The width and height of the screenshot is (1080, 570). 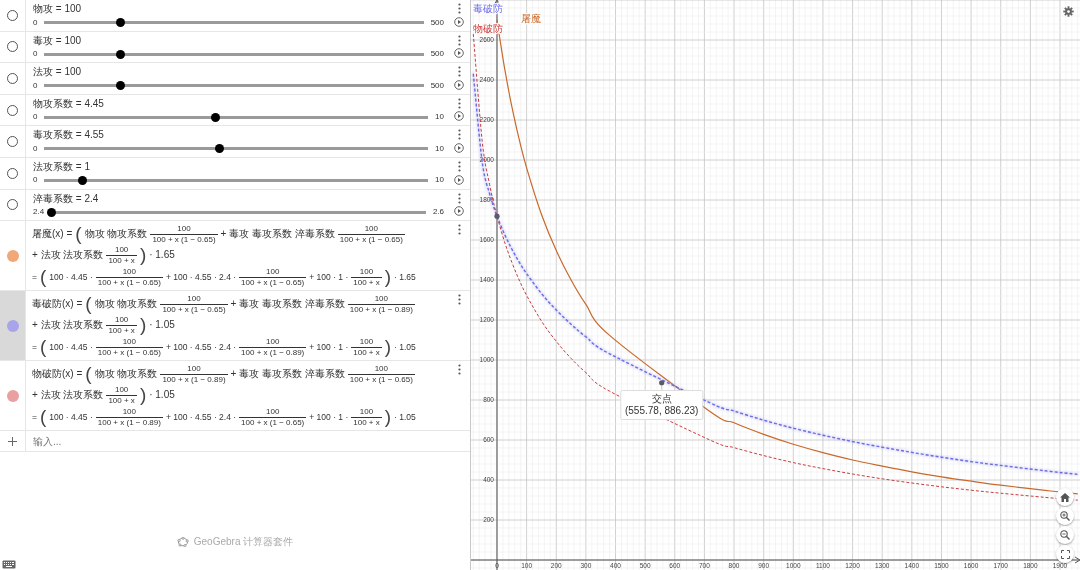 I want to click on slider-max: 10, so click(x=439, y=117).